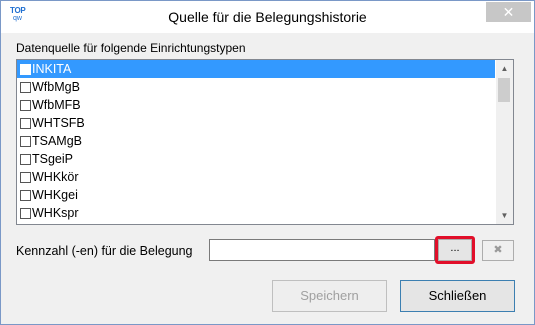 Image resolution: width=535 pixels, height=325 pixels. I want to click on list-item-label: WHTSFB, so click(58, 123).